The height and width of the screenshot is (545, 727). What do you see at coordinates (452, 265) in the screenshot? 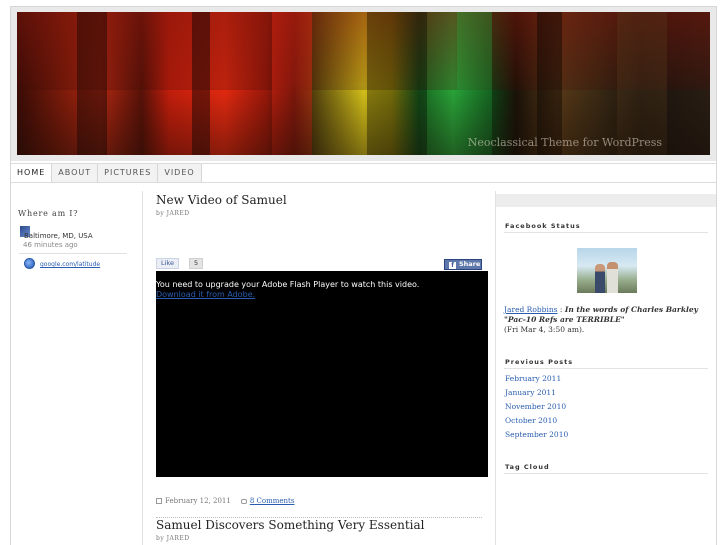
I see `facebook-icon: f` at bounding box center [452, 265].